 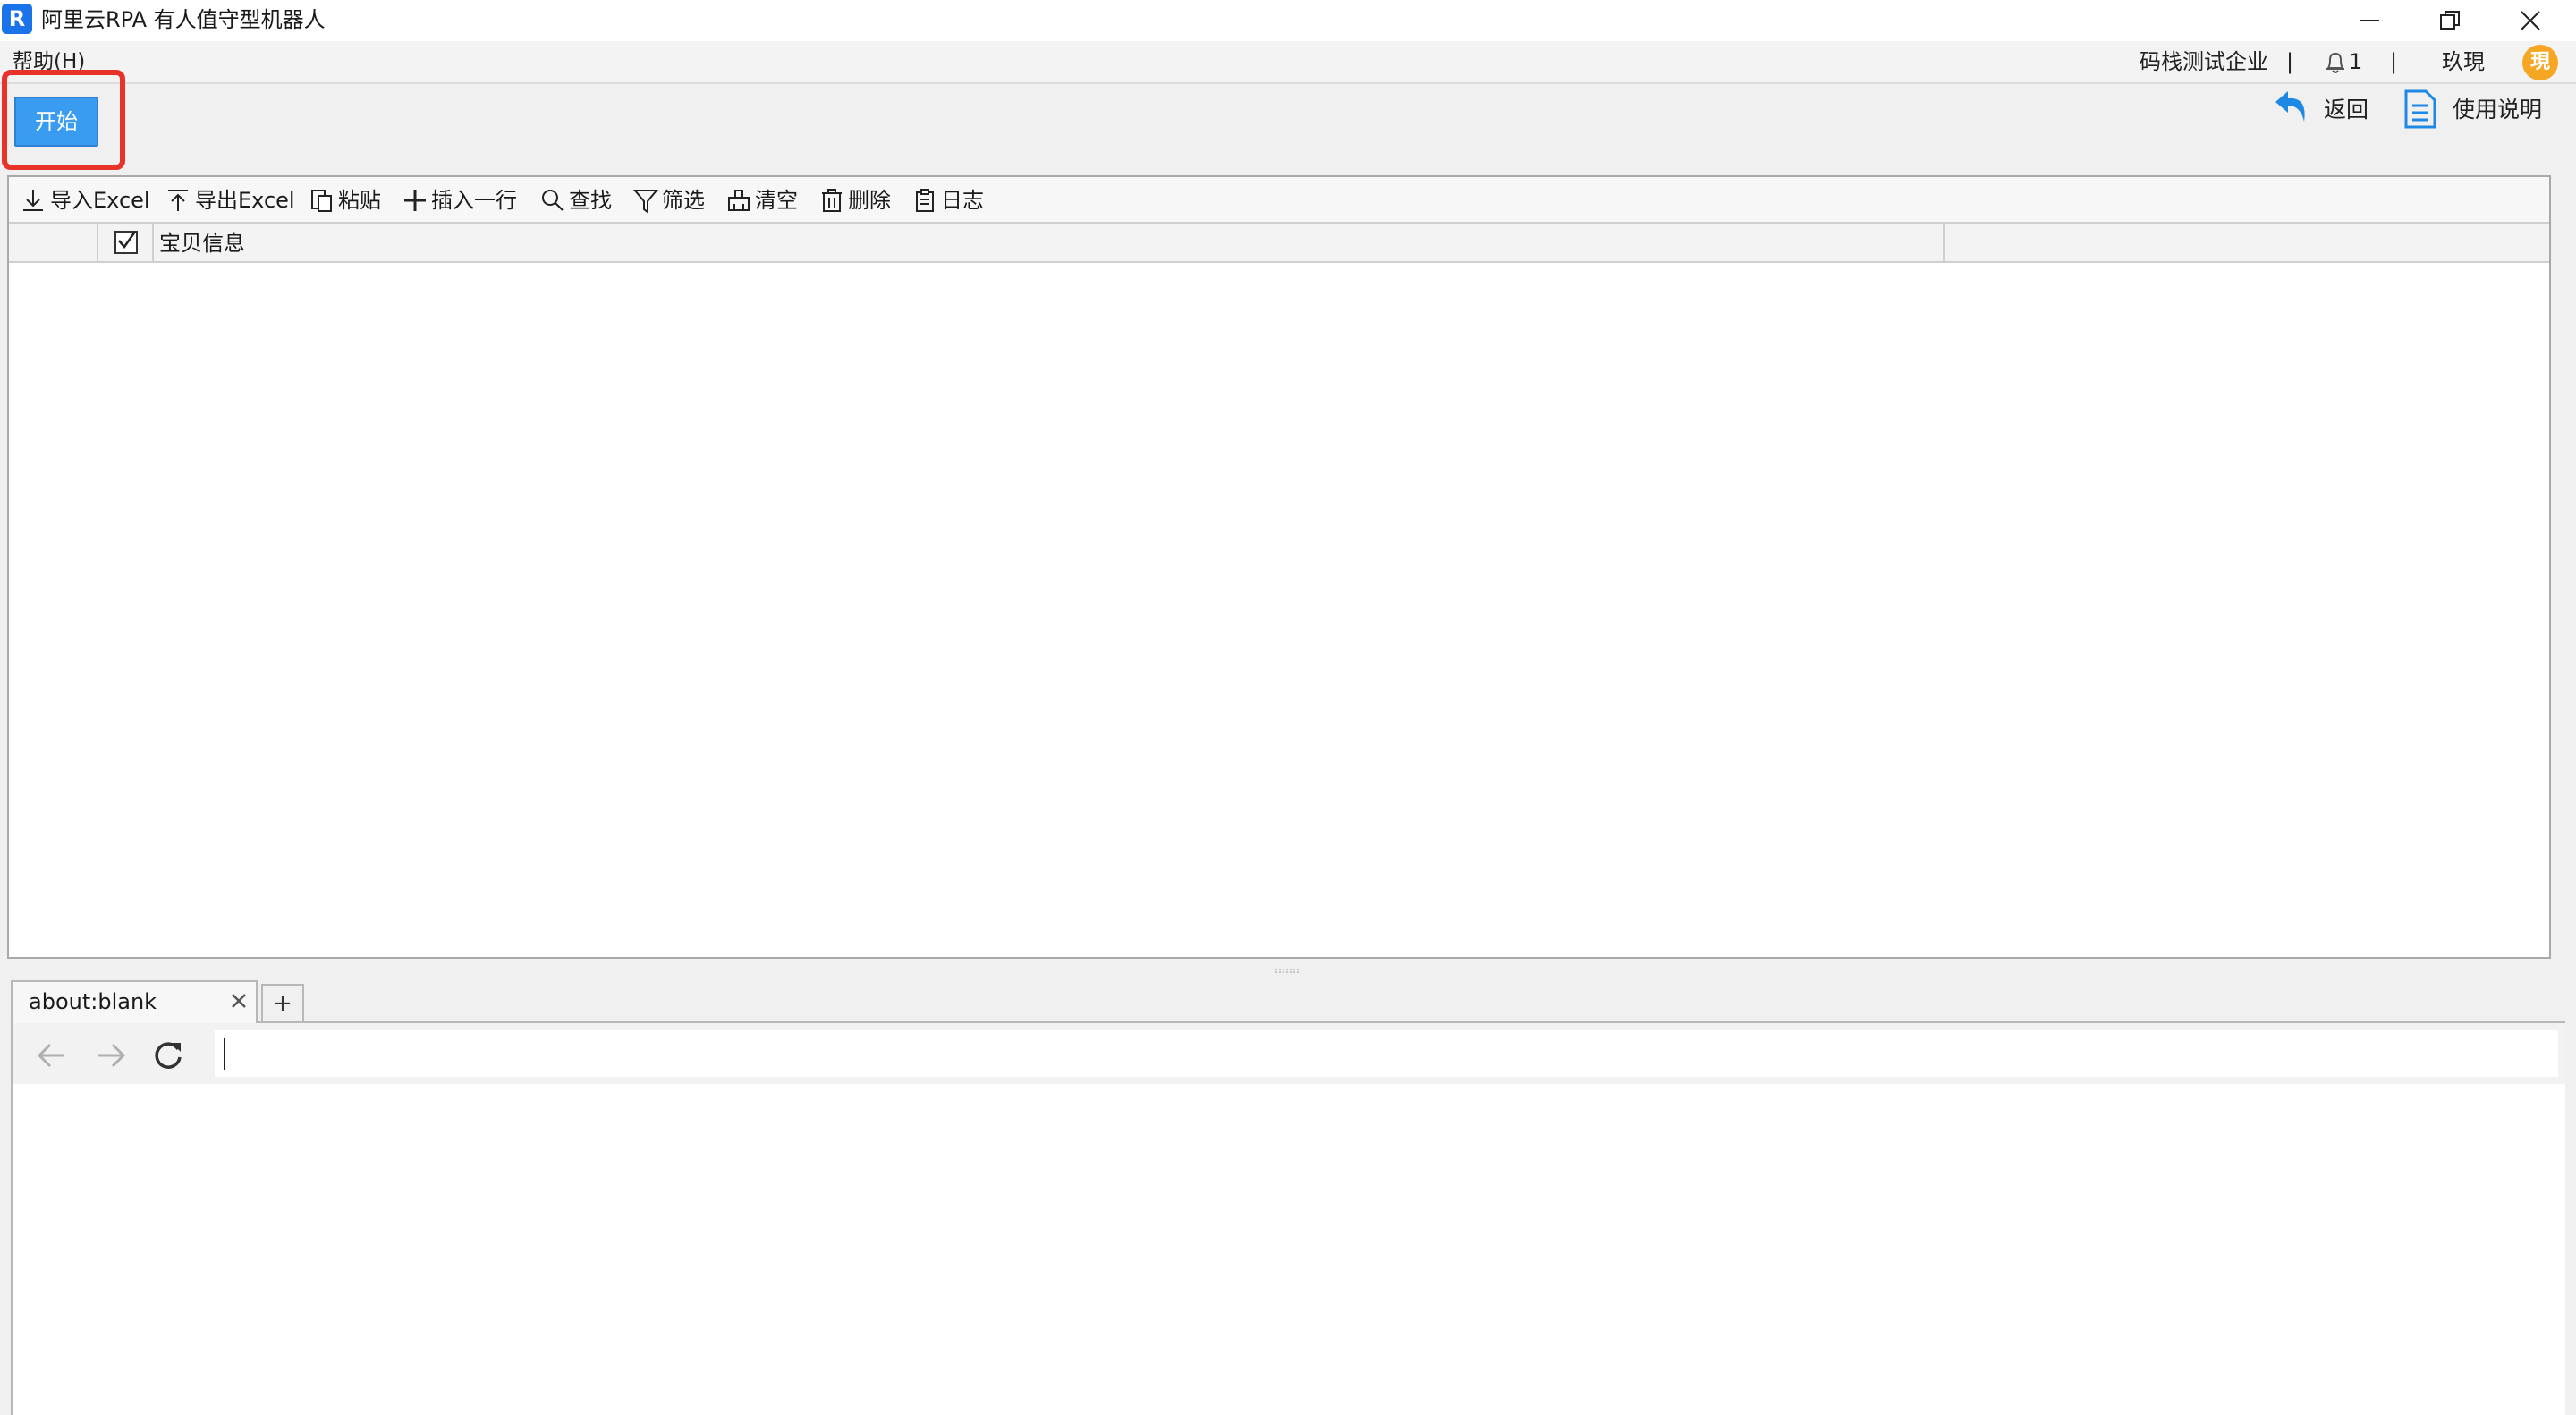 I want to click on log-label: 日志, so click(x=962, y=201).